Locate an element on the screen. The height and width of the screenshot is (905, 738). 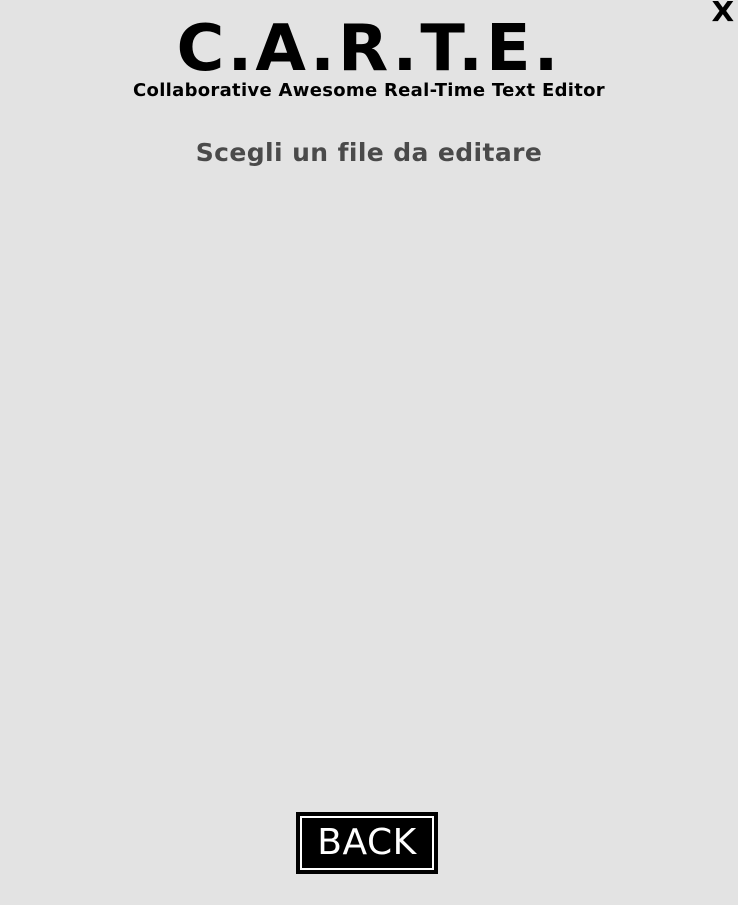
back-button-label: BACK is located at coordinates (367, 842).